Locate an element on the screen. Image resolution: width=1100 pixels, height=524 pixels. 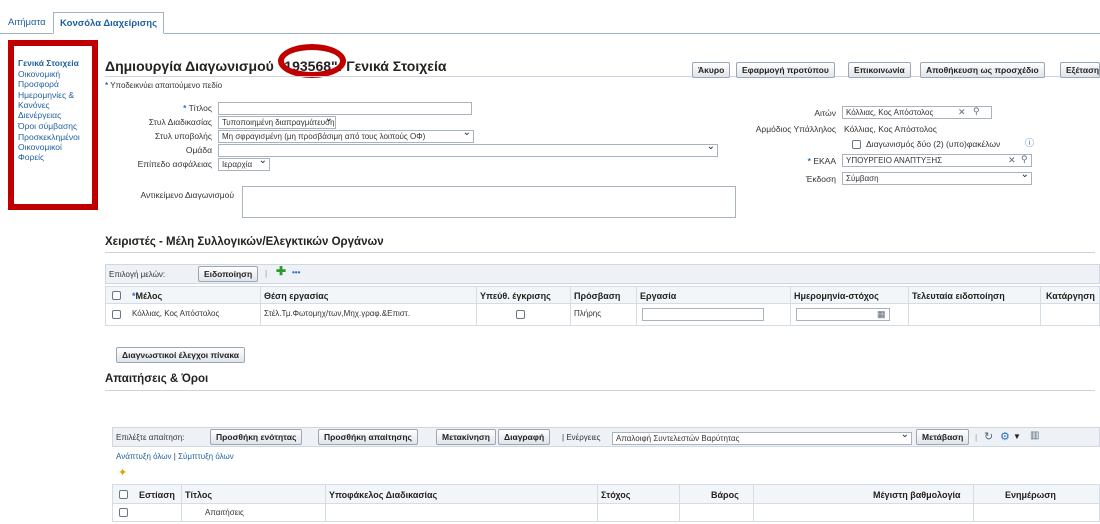
target-date-input is located at coordinates (843, 314).